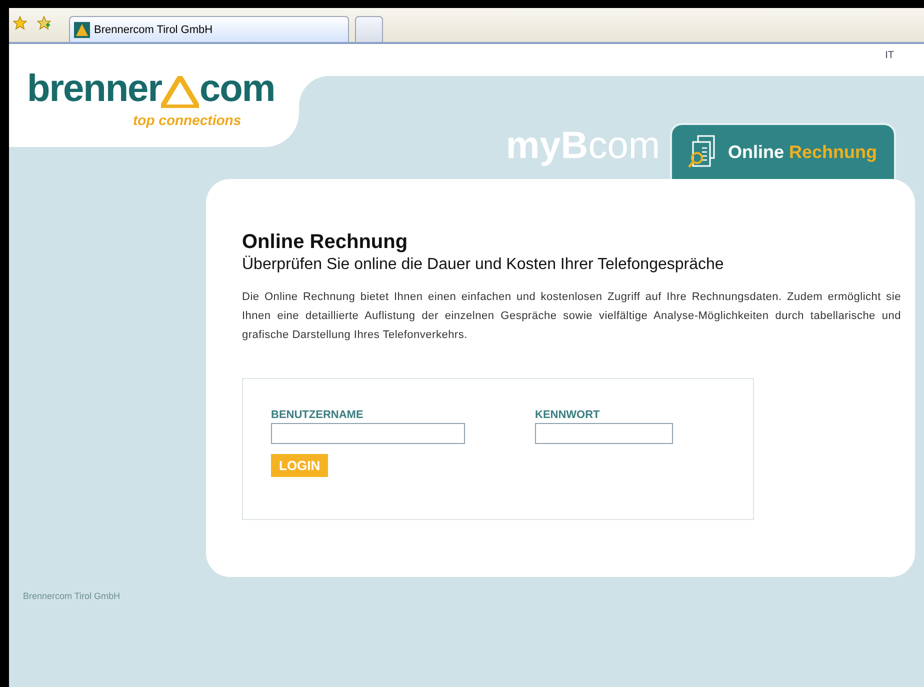 This screenshot has width=924, height=687. I want to click on field-label: KENNWORT, so click(568, 415).